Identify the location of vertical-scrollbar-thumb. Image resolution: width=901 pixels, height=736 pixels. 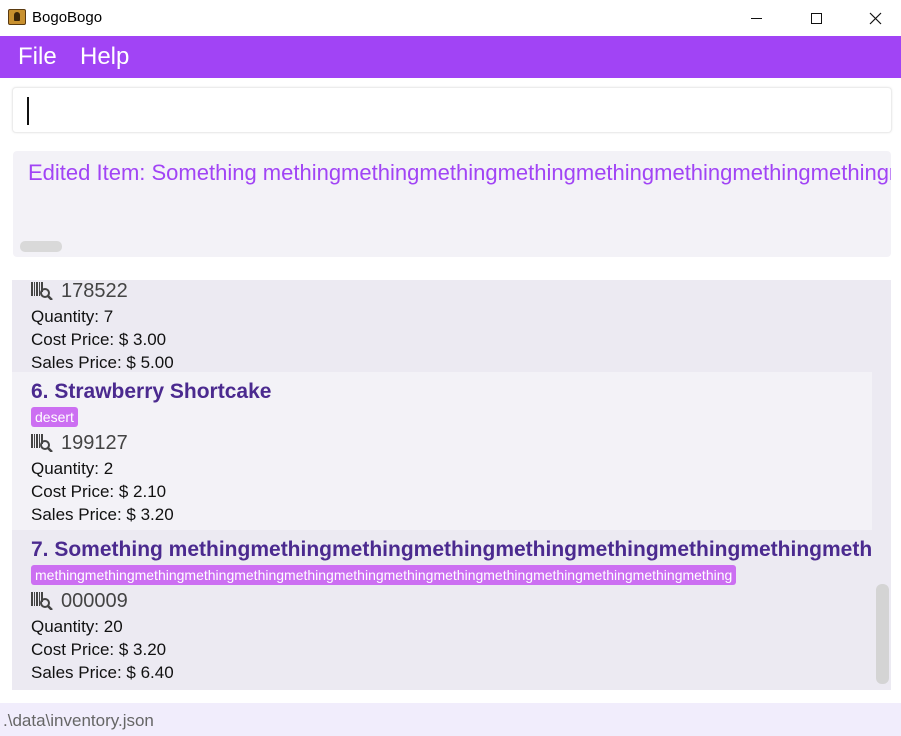
(882, 634).